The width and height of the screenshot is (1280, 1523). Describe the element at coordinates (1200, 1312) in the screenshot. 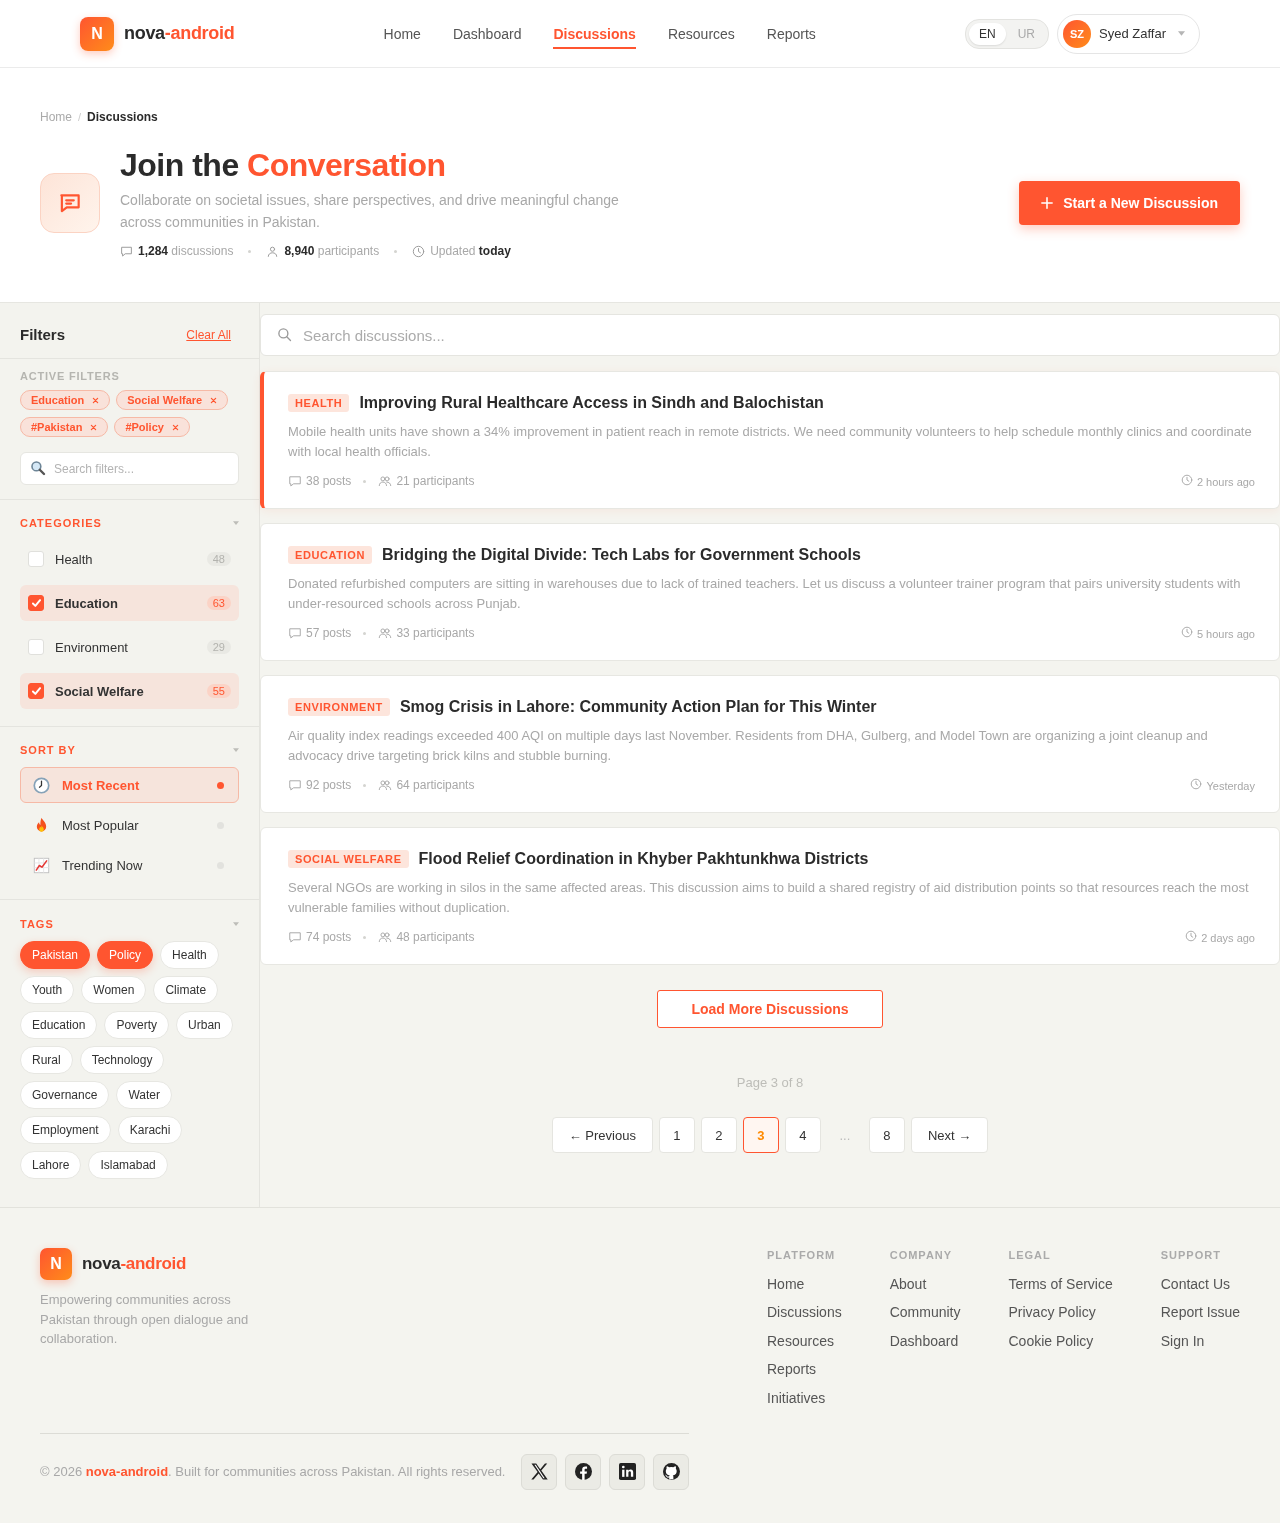

I see `footer-link: Report Issue` at that location.